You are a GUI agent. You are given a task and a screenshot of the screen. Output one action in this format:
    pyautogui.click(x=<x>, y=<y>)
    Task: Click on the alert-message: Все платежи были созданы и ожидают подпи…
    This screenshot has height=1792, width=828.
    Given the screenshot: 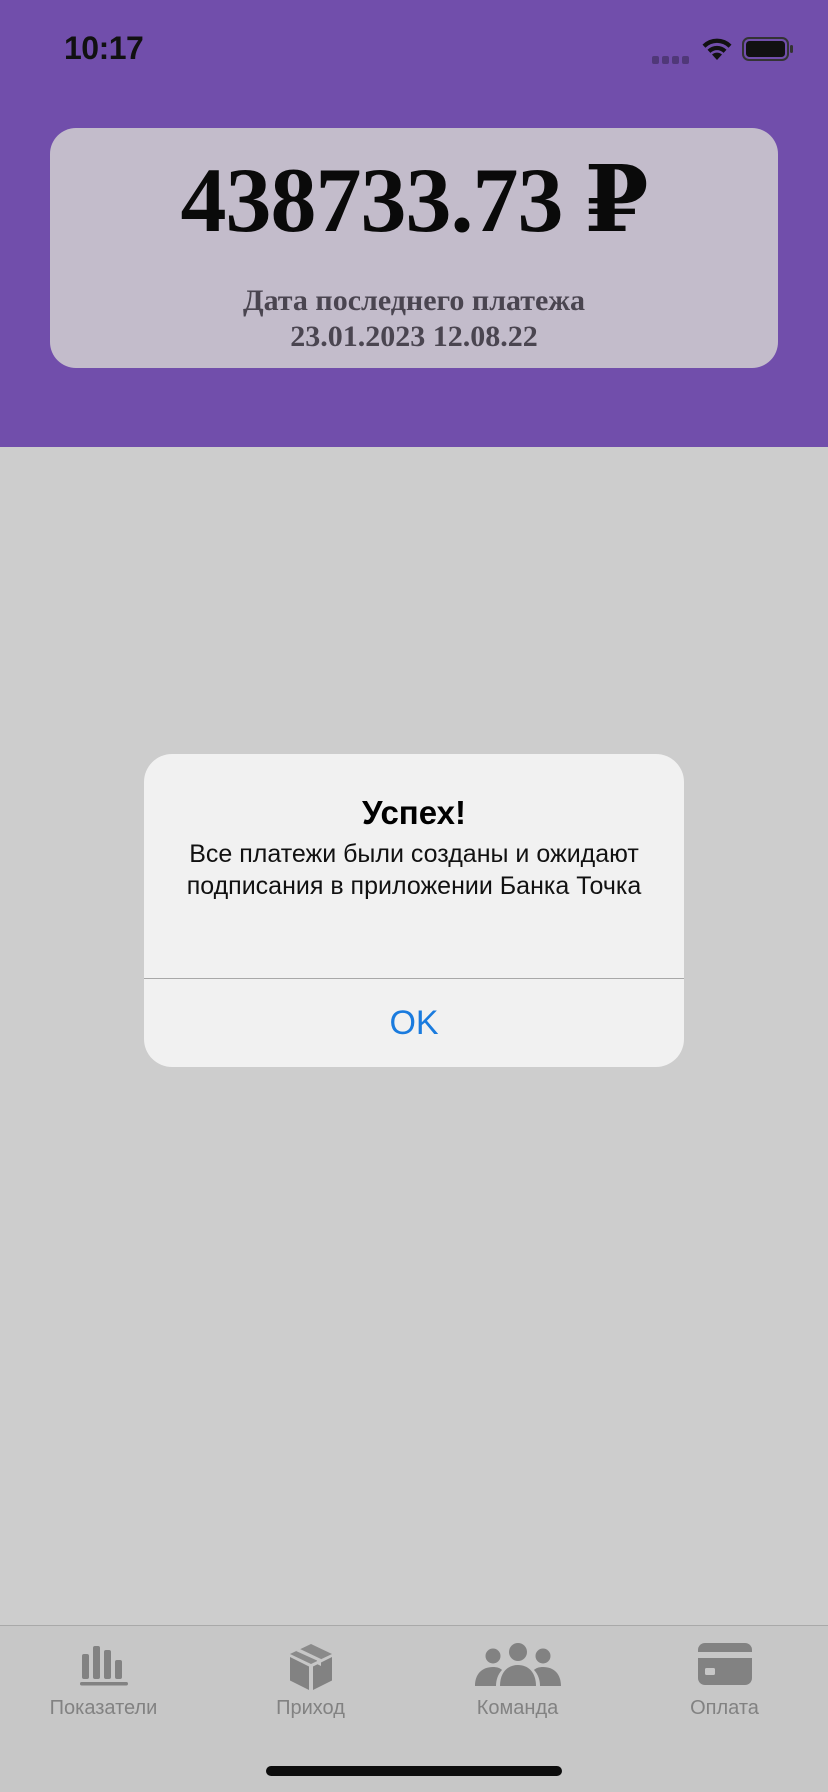 What is the action you would take?
    pyautogui.click(x=414, y=870)
    